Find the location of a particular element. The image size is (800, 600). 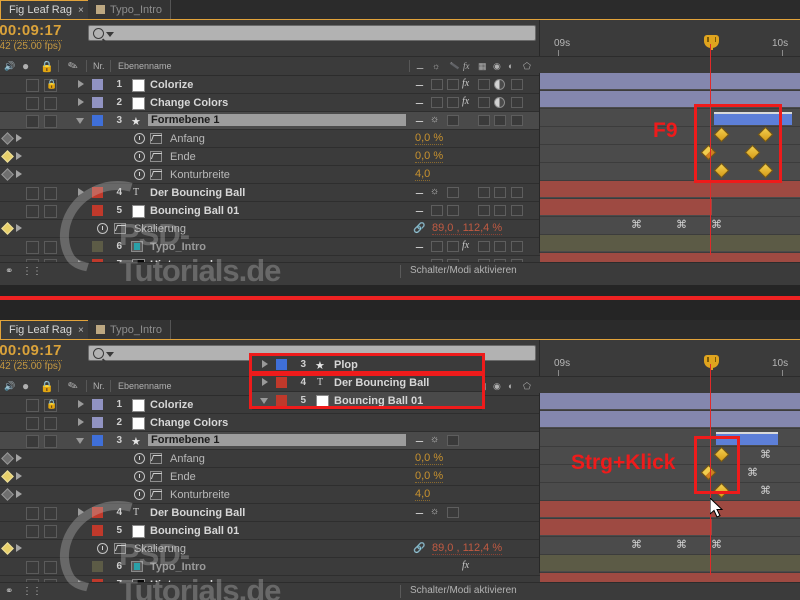

drag-ghost-row-der-bouncing-ball: 4 T Der Bouncing Ball is located at coordinates (367, 383).